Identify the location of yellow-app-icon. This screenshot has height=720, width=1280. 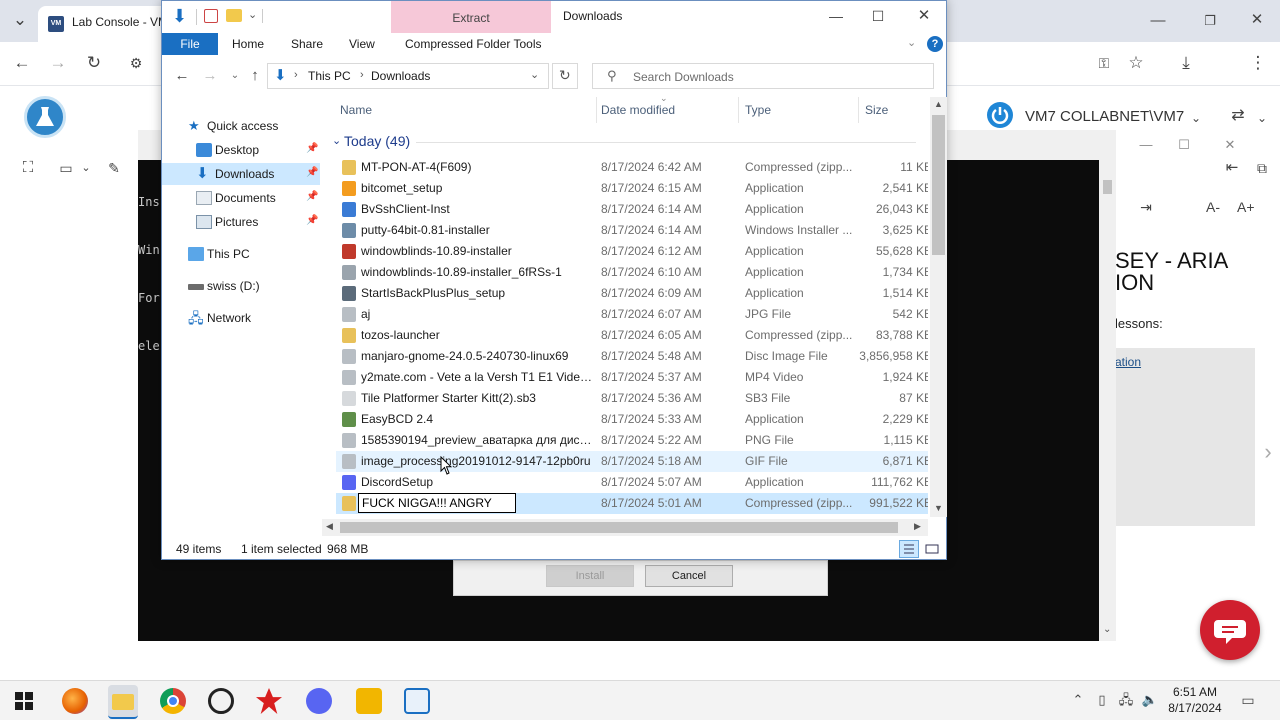
(369, 701).